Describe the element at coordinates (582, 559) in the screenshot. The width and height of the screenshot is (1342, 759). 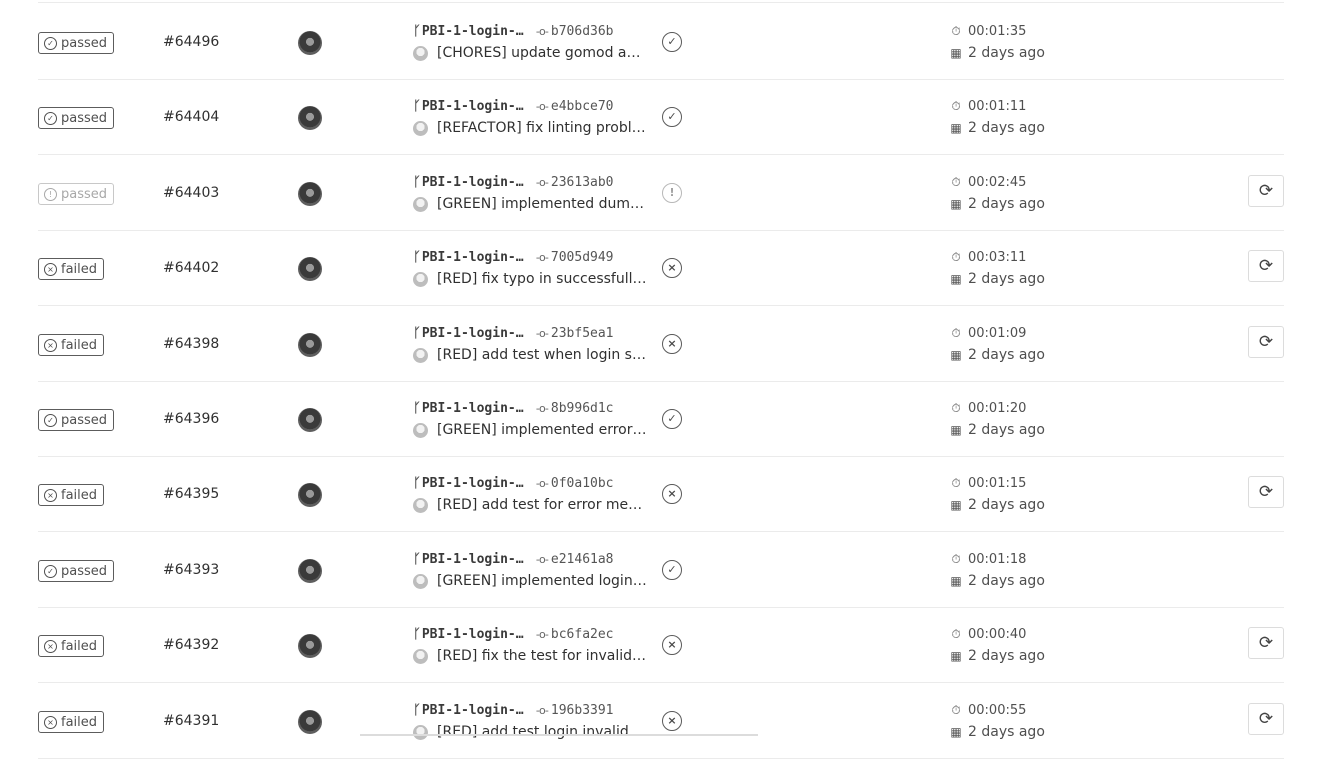
I see `commit-sha-link: e21461a8` at that location.